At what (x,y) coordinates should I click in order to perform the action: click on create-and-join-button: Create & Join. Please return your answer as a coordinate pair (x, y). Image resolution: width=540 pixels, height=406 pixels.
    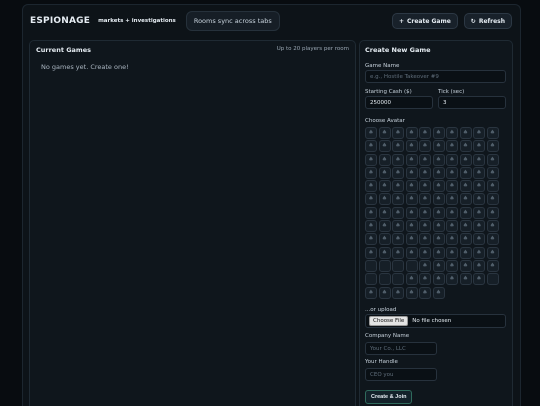
    Looking at the image, I should click on (389, 397).